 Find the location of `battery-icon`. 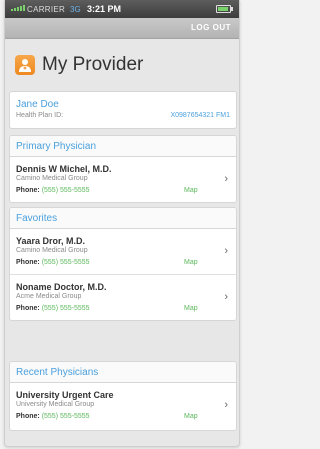

battery-icon is located at coordinates (224, 9).